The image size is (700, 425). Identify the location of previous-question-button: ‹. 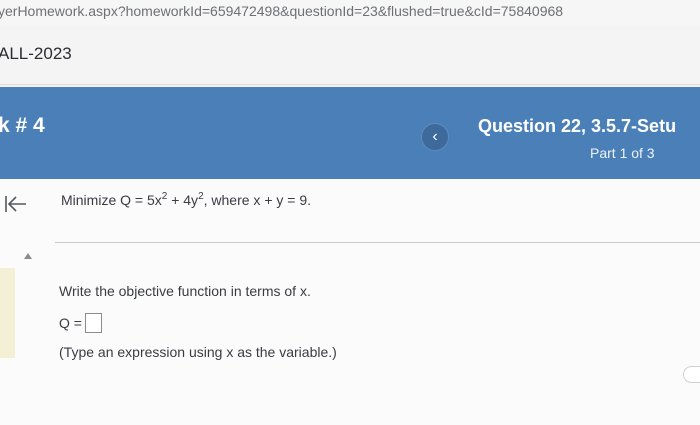
(435, 137).